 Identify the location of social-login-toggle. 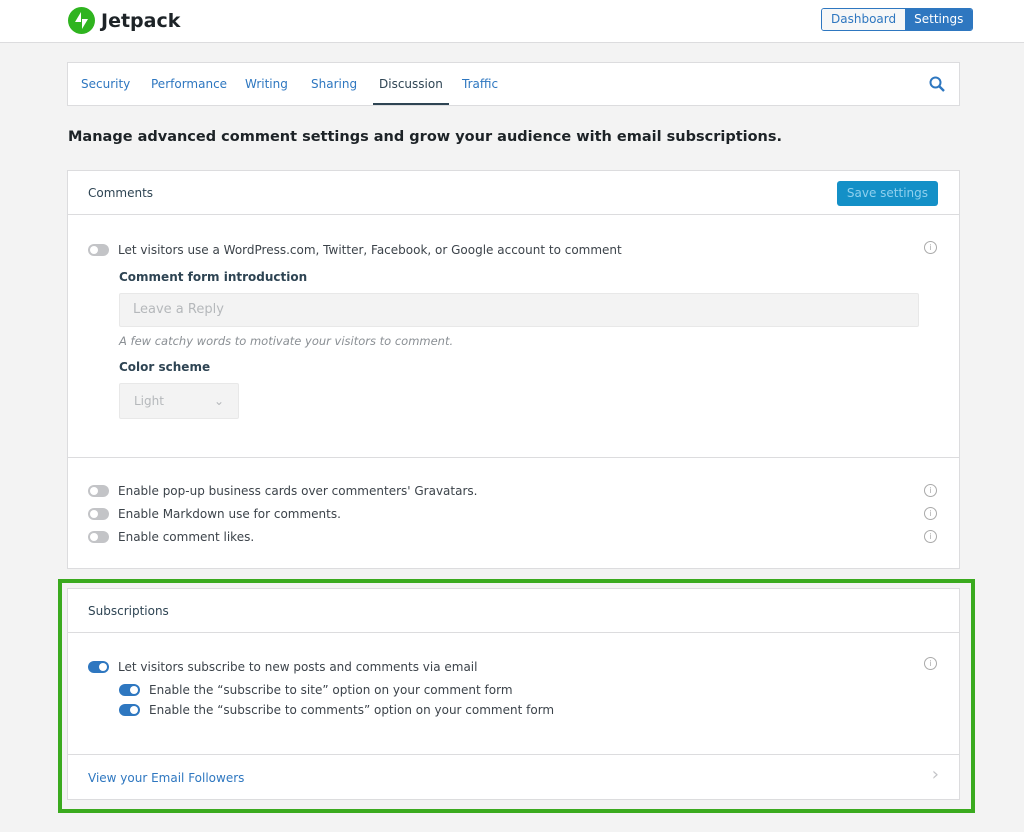
(98, 250).